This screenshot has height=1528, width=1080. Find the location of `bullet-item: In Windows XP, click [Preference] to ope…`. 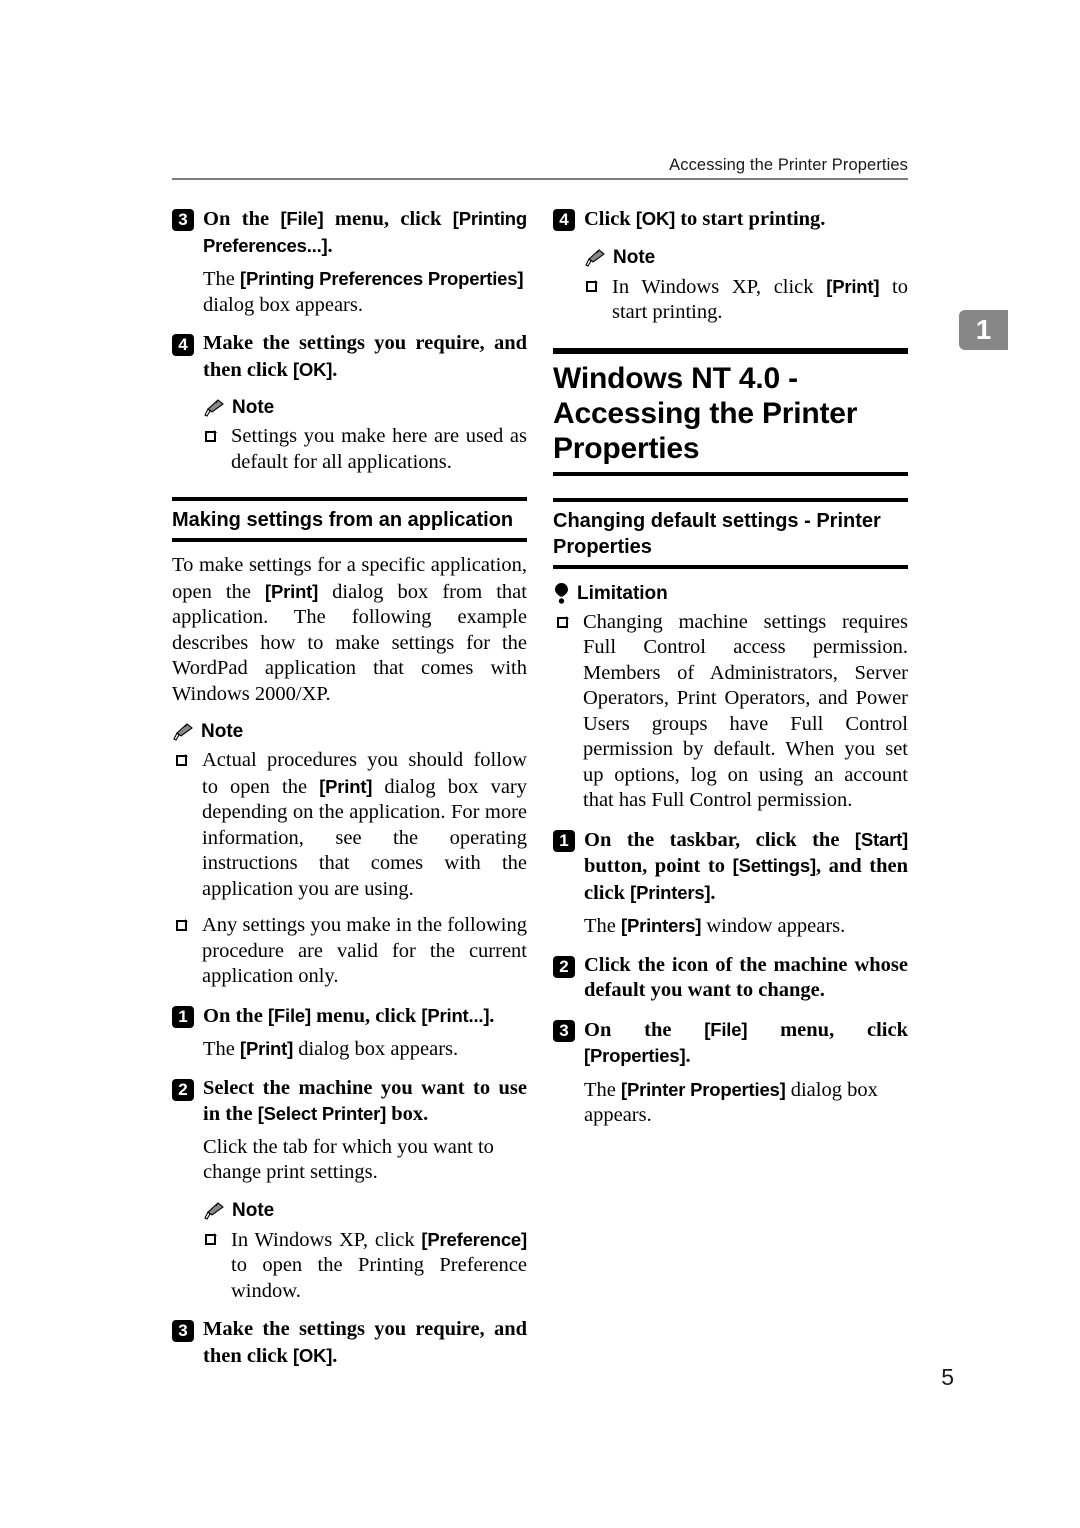

bullet-item: In Windows XP, click [Preference] to ope… is located at coordinates (365, 1266).